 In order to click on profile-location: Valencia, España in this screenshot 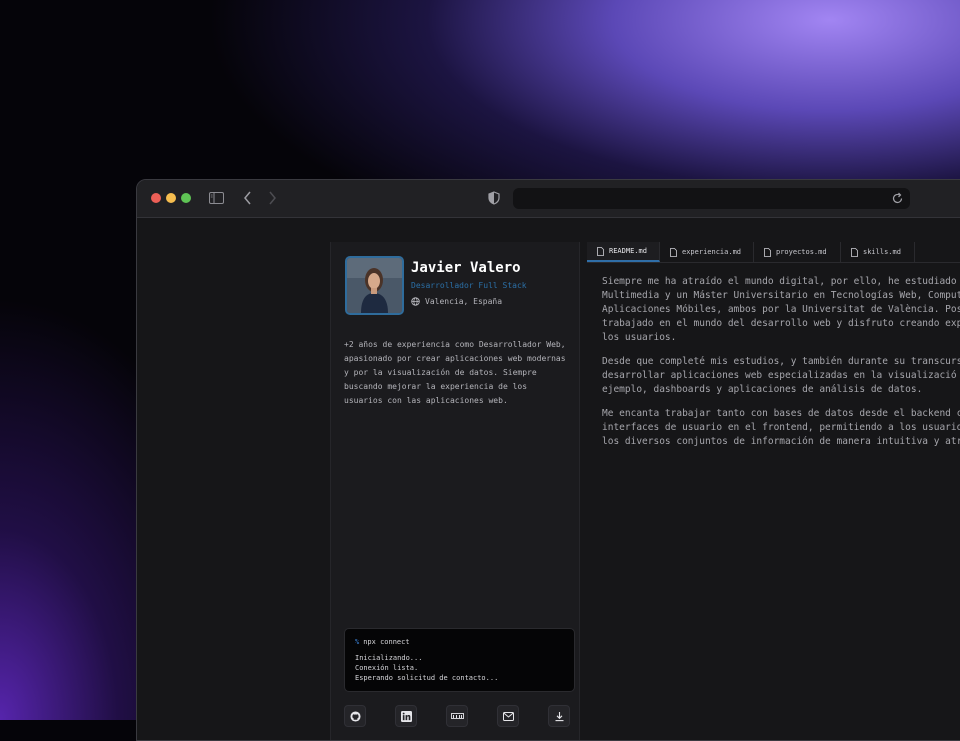, I will do `click(456, 301)`.